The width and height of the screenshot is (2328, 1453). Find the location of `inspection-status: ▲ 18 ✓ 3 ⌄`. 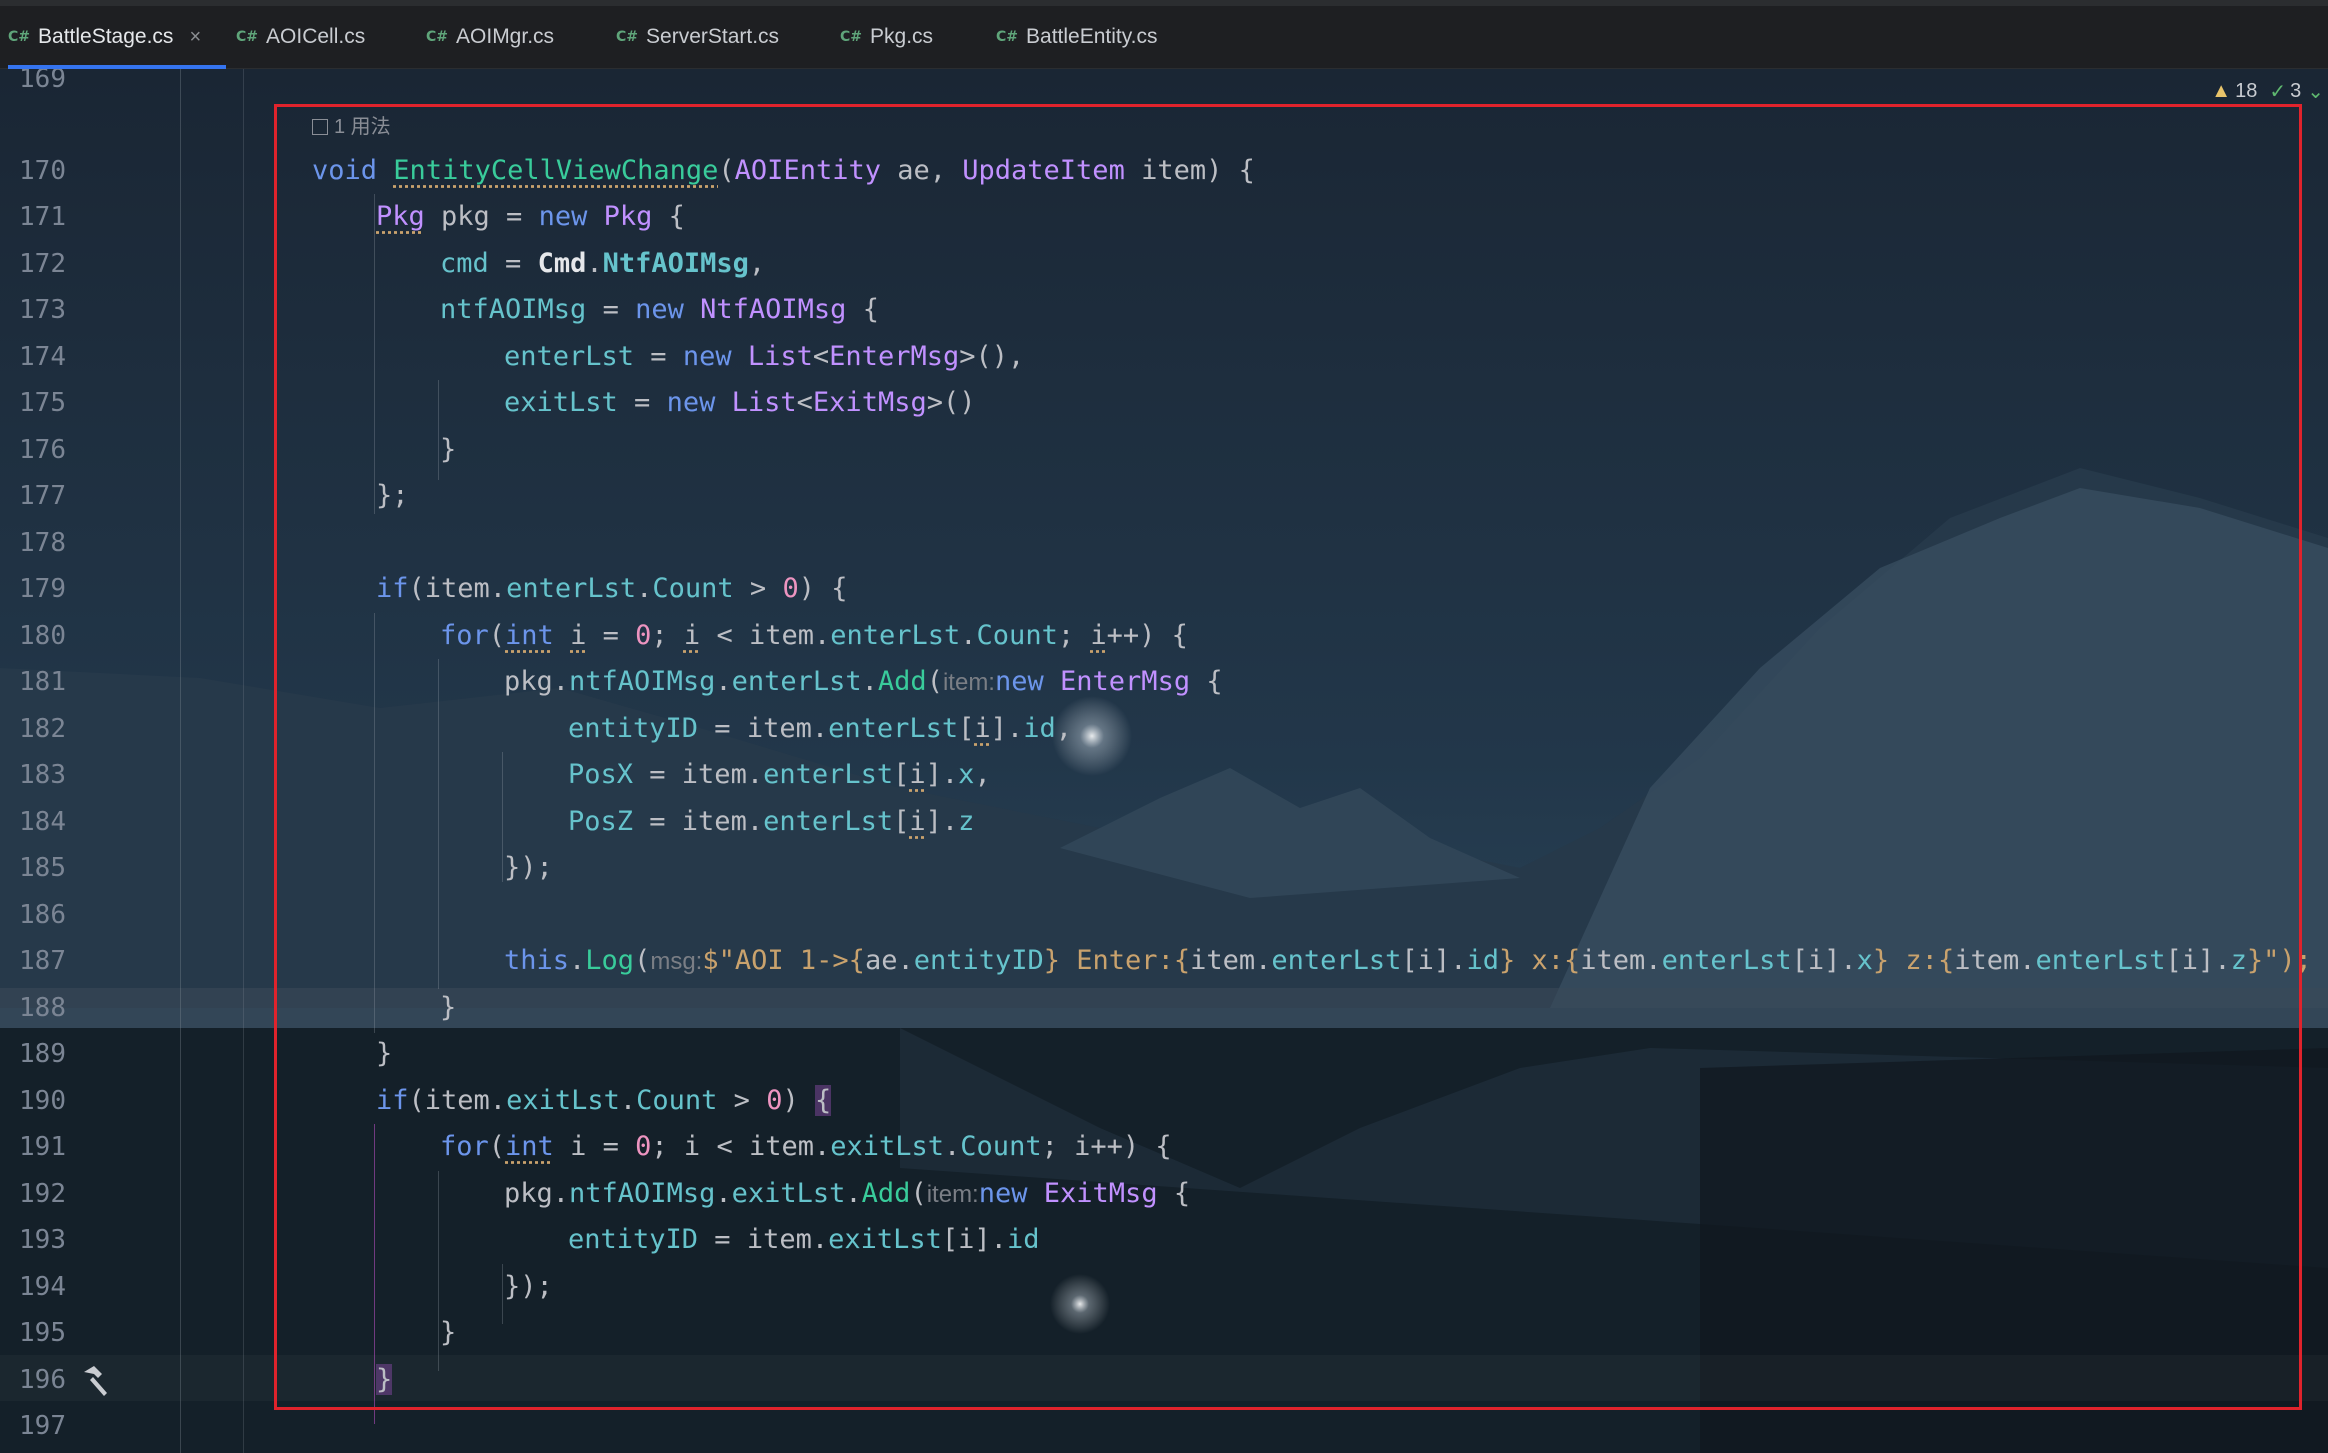

inspection-status: ▲ 18 ✓ 3 ⌄ is located at coordinates (2269, 91).